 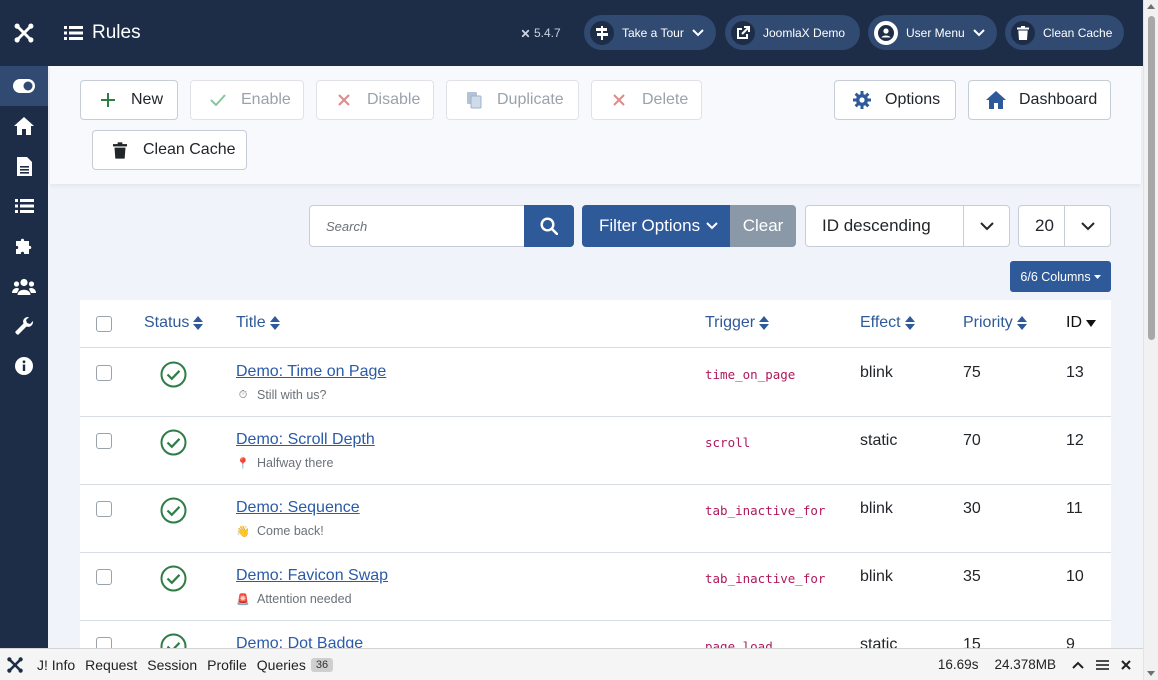 I want to click on header-clean-cache-button: Clean Cache, so click(x=1064, y=32).